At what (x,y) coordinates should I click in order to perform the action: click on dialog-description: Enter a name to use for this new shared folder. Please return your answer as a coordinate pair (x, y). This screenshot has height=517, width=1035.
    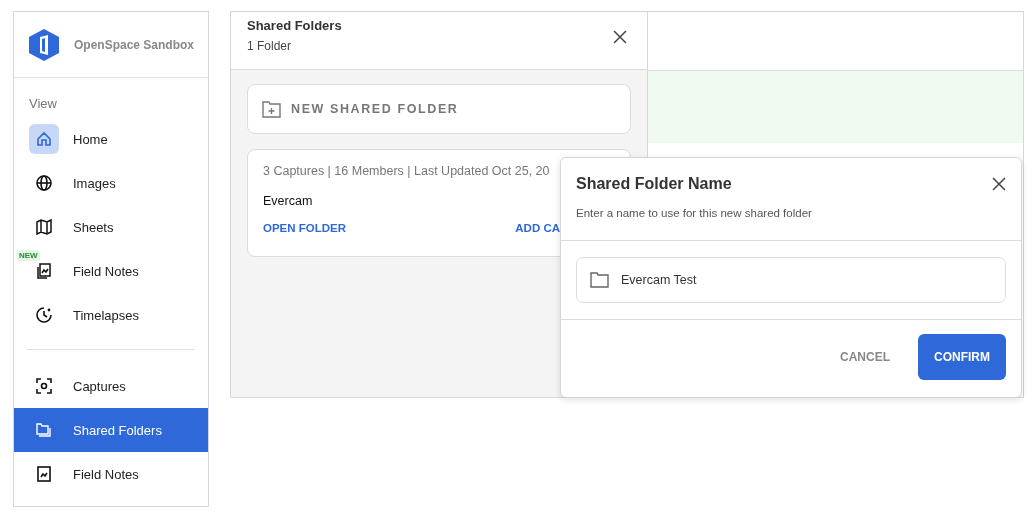
    Looking at the image, I should click on (694, 213).